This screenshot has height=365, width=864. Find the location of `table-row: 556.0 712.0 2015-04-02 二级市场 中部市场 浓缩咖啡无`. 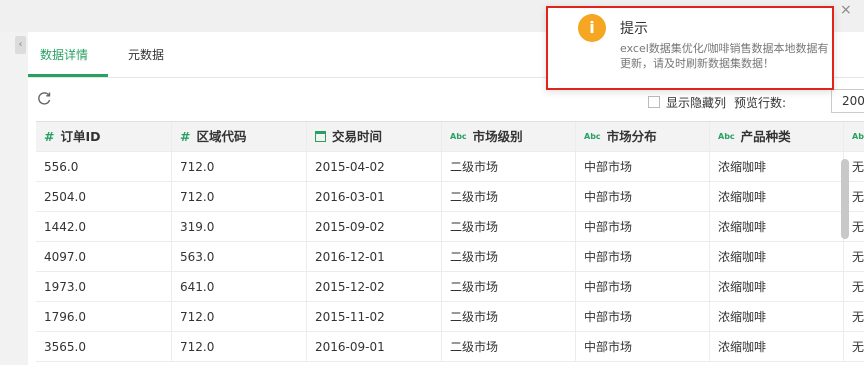

table-row: 556.0 712.0 2015-04-02 二级市场 中部市场 浓缩咖啡无 is located at coordinates (450, 167).